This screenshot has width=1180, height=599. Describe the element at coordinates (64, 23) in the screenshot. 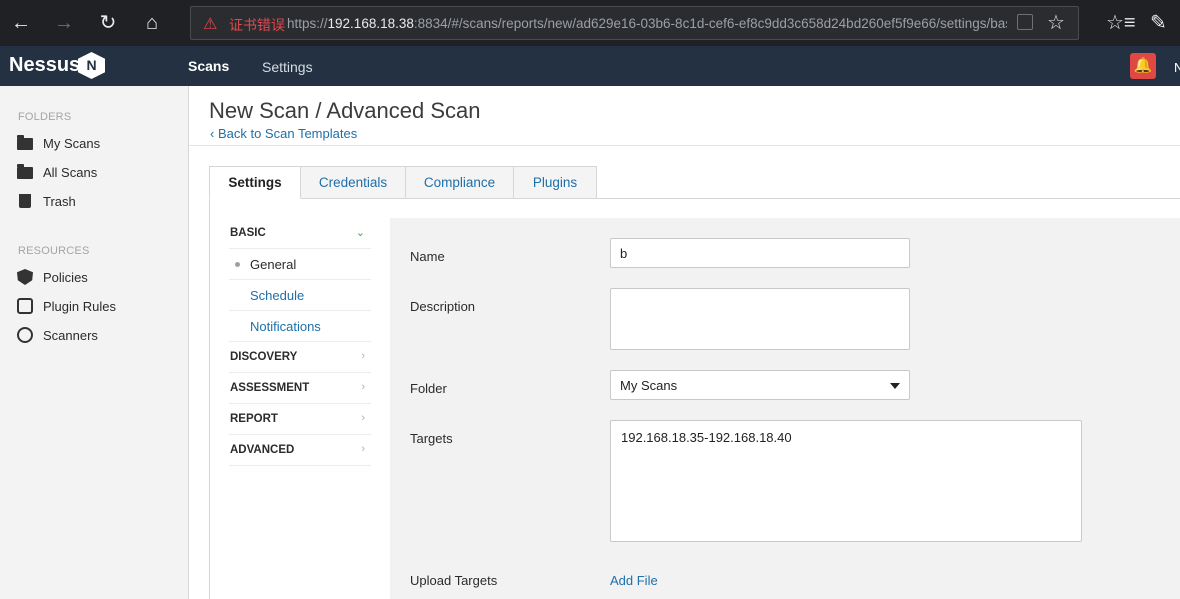

I see `forward-icon: →` at that location.